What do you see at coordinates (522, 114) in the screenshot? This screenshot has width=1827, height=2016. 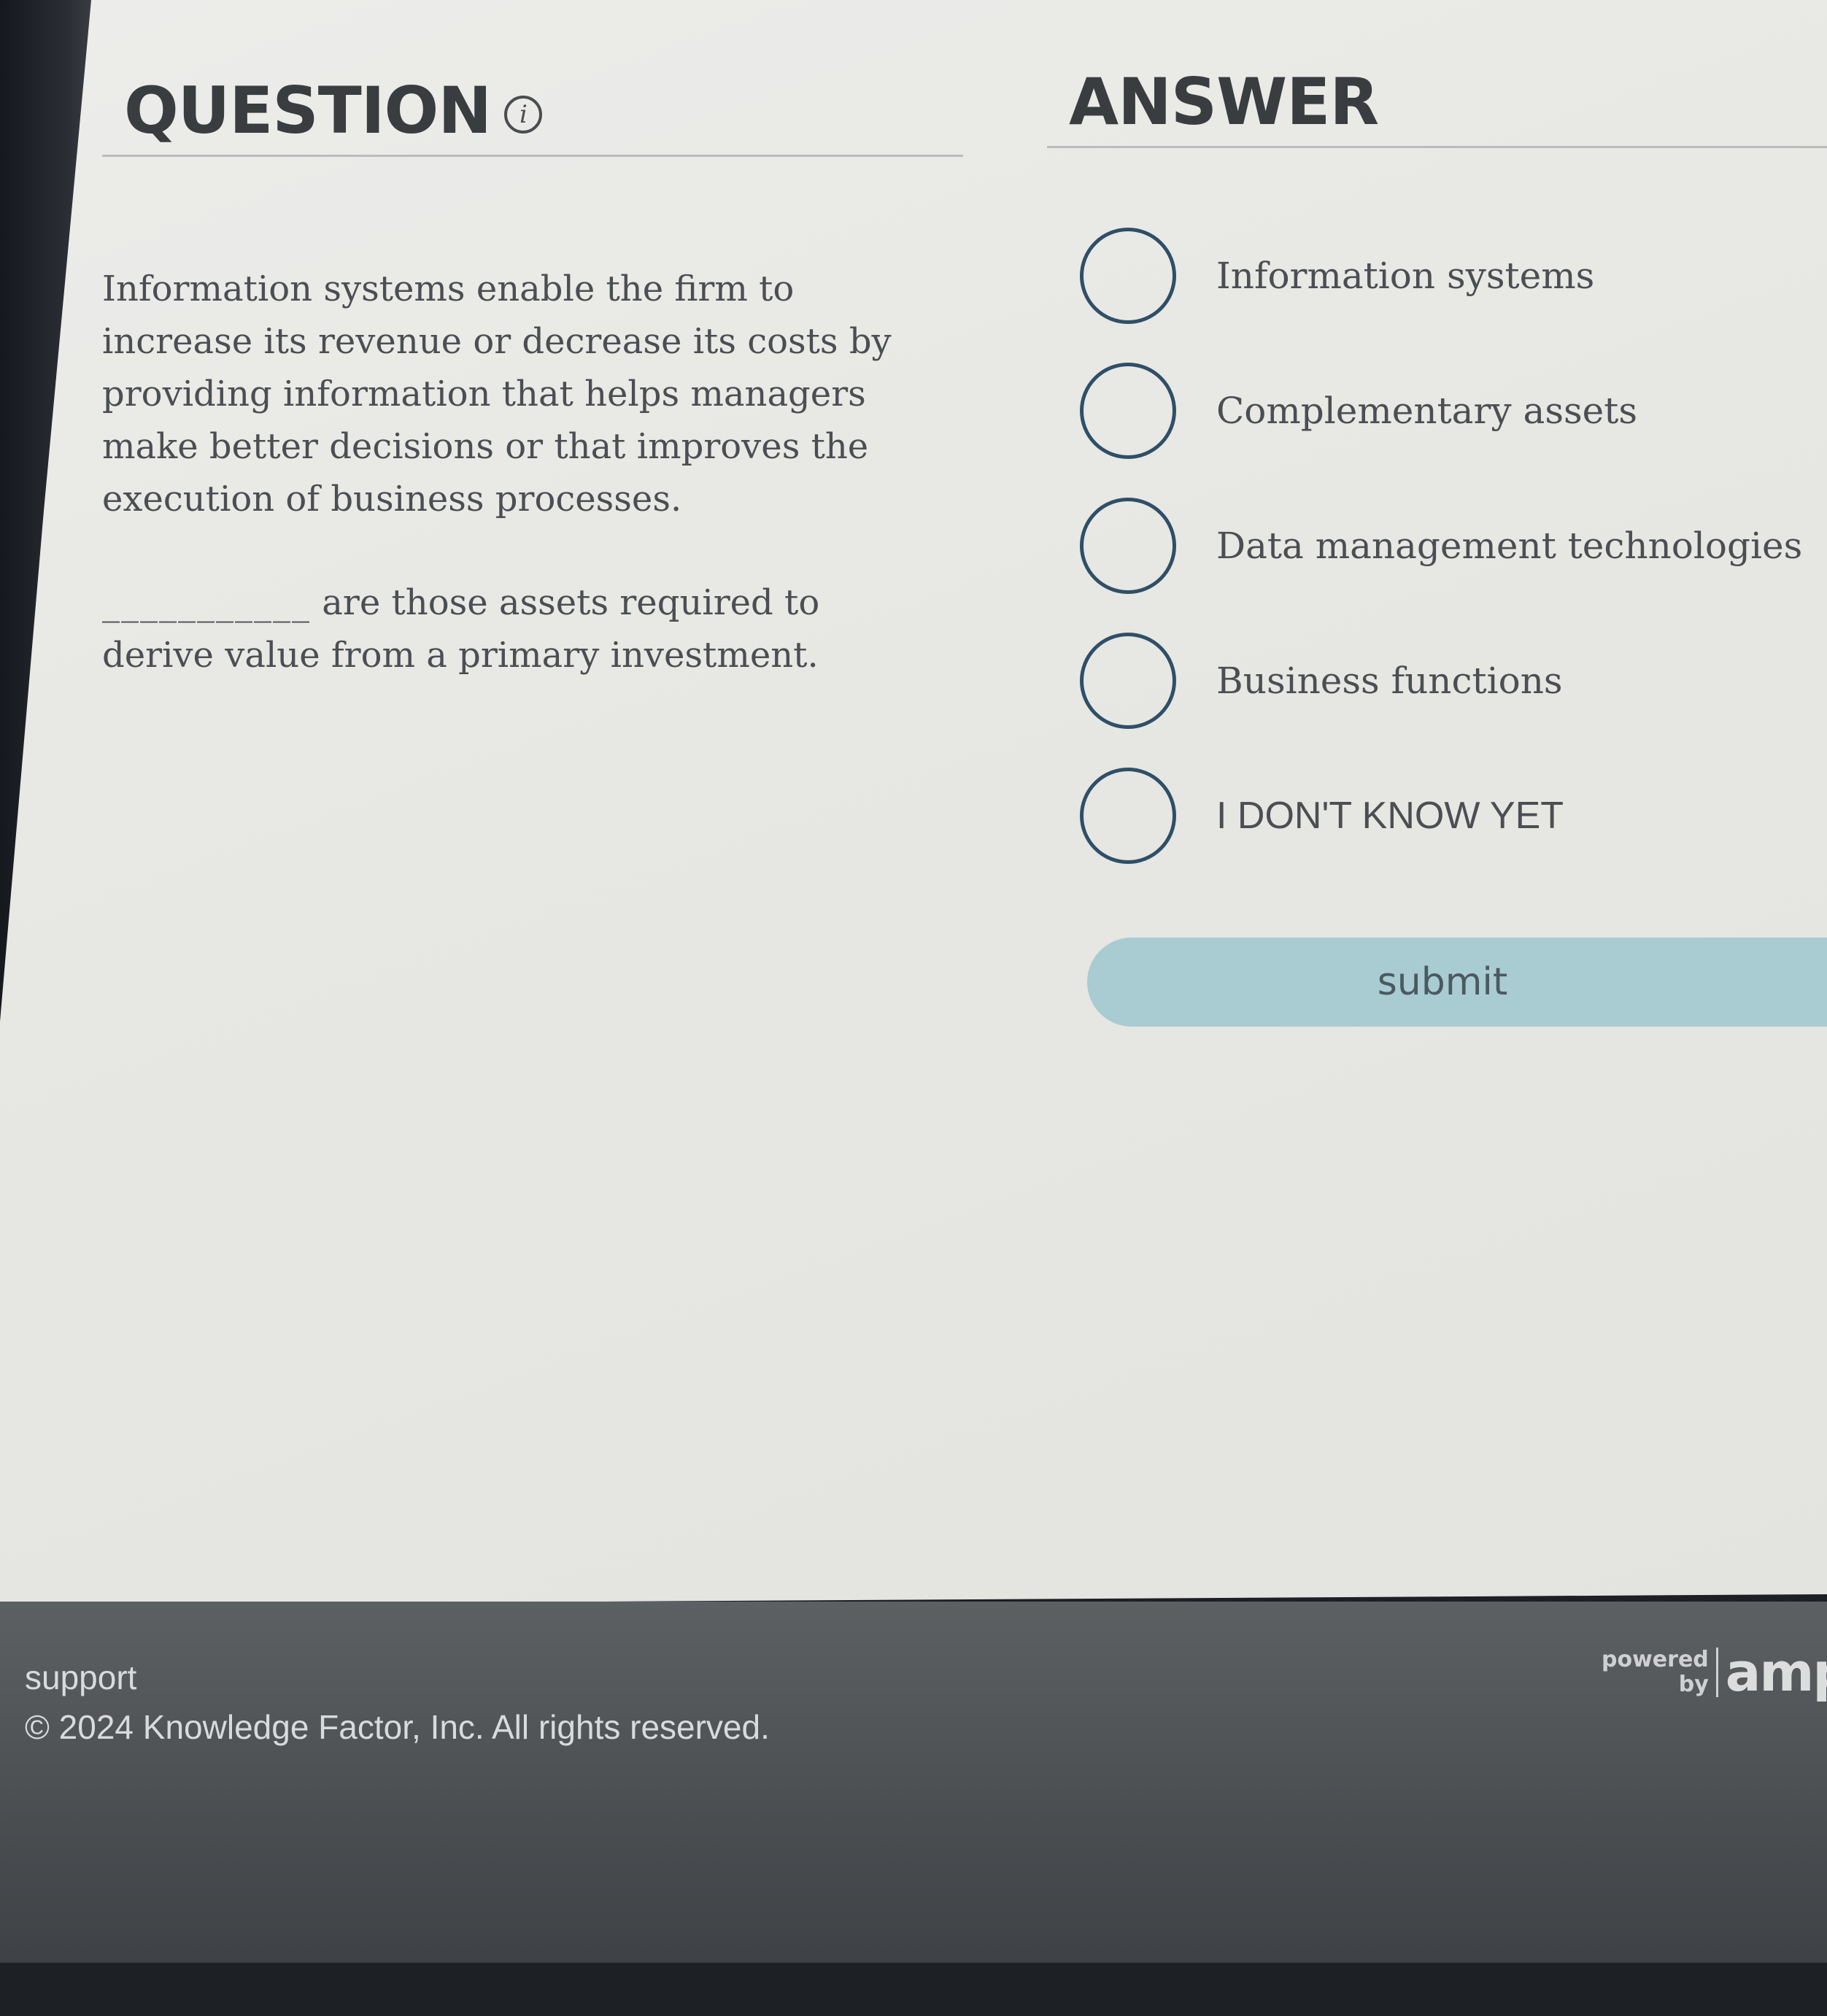 I see `info-icon: i` at bounding box center [522, 114].